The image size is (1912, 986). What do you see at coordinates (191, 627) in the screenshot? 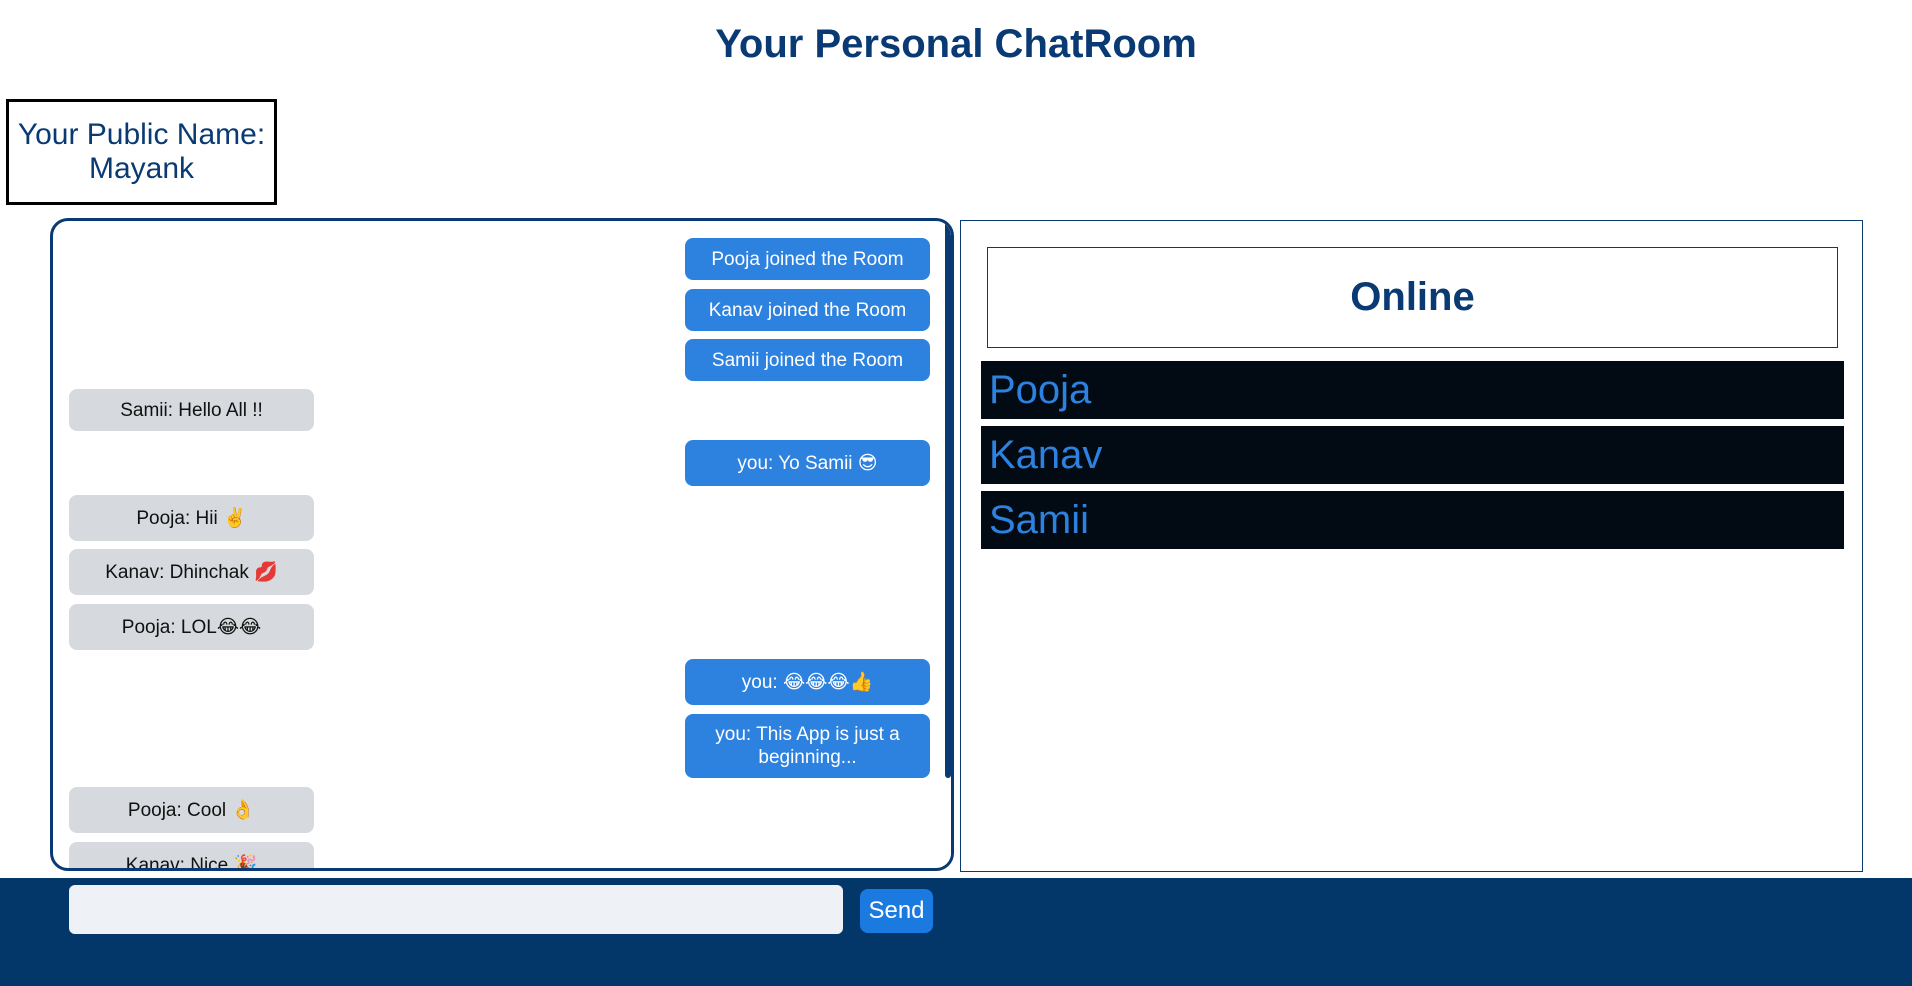
I see `message-bubble-other: Pooja: LOL😂😂` at bounding box center [191, 627].